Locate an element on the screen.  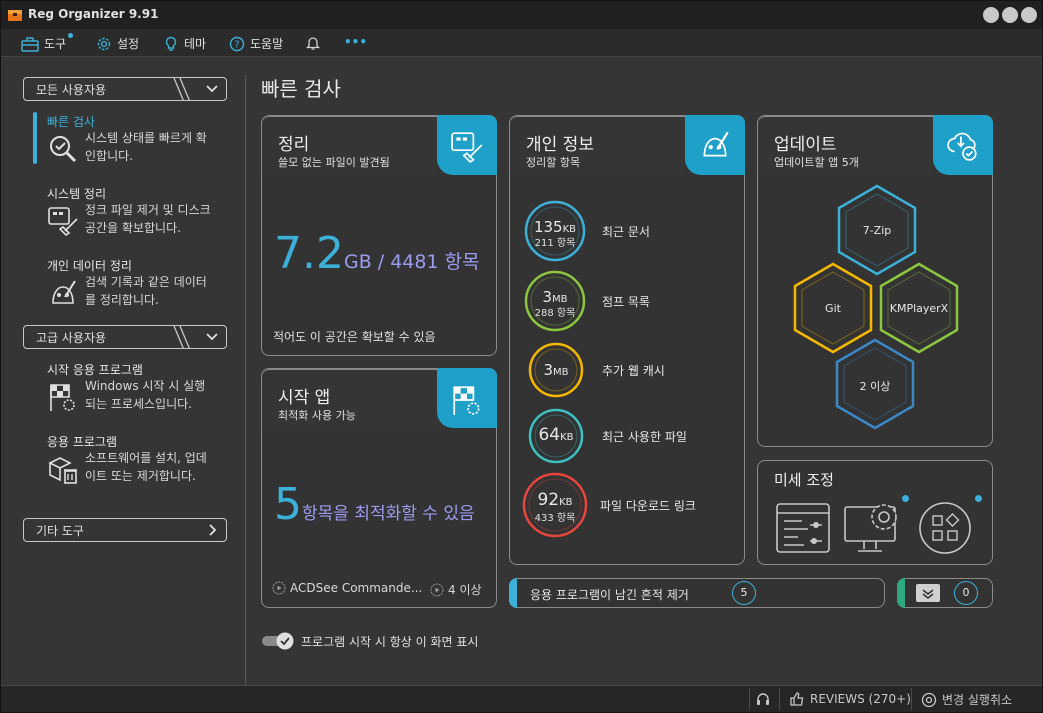
menu-tools: 도구 is located at coordinates (47, 42).